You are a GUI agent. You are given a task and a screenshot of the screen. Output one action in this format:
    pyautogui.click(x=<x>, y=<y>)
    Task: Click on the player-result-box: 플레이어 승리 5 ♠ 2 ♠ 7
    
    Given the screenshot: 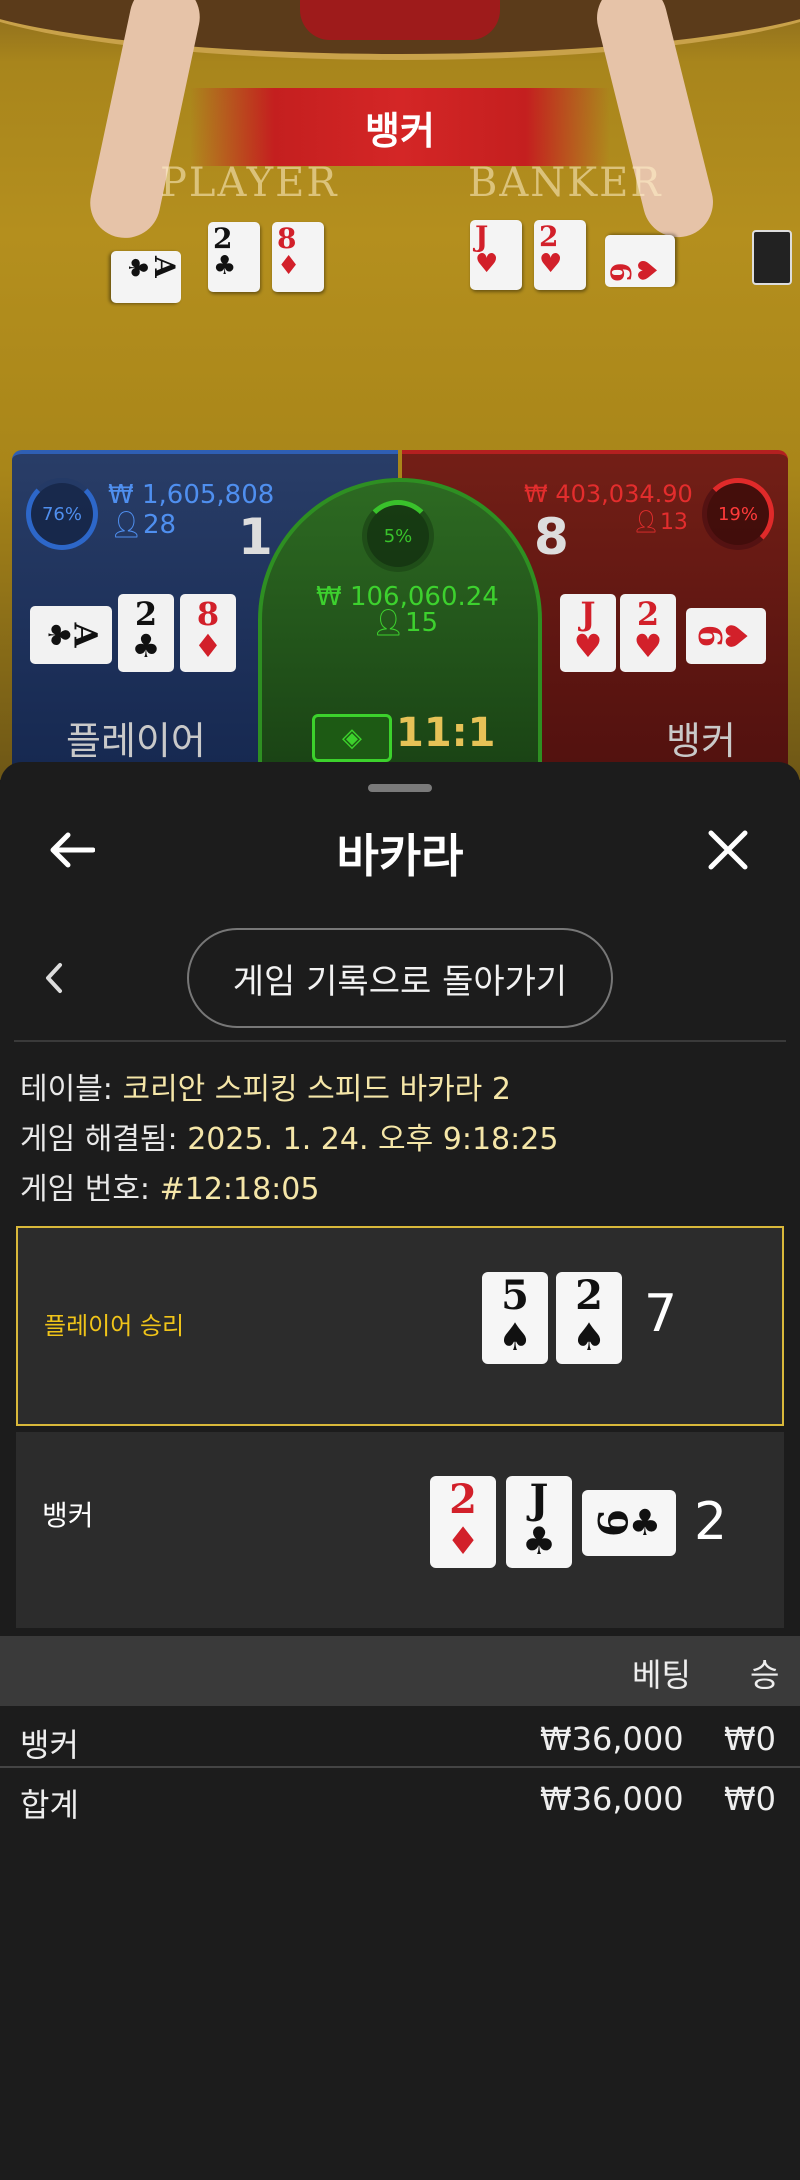 What is the action you would take?
    pyautogui.click(x=400, y=1326)
    